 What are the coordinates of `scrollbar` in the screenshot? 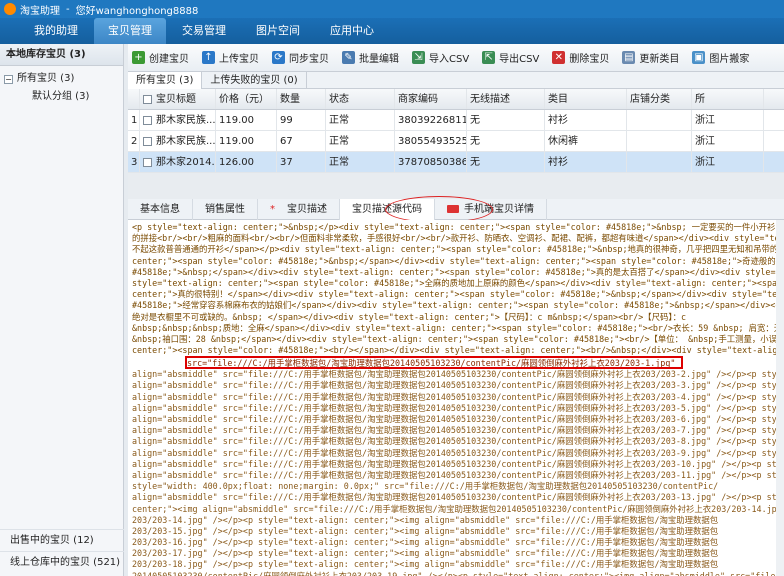 It's located at (780, 398).